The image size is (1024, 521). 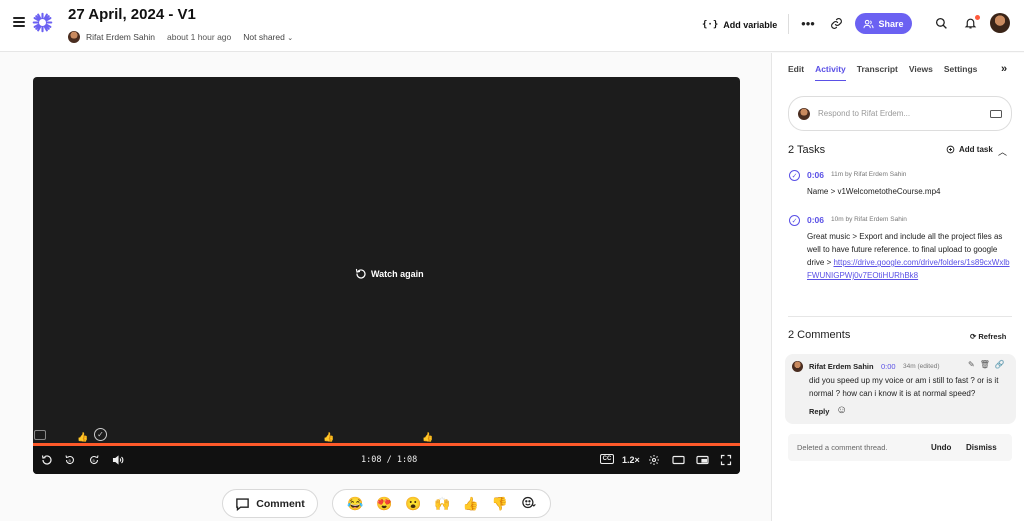 I want to click on sharing-dropdown: Not shared ⌄, so click(x=268, y=37).